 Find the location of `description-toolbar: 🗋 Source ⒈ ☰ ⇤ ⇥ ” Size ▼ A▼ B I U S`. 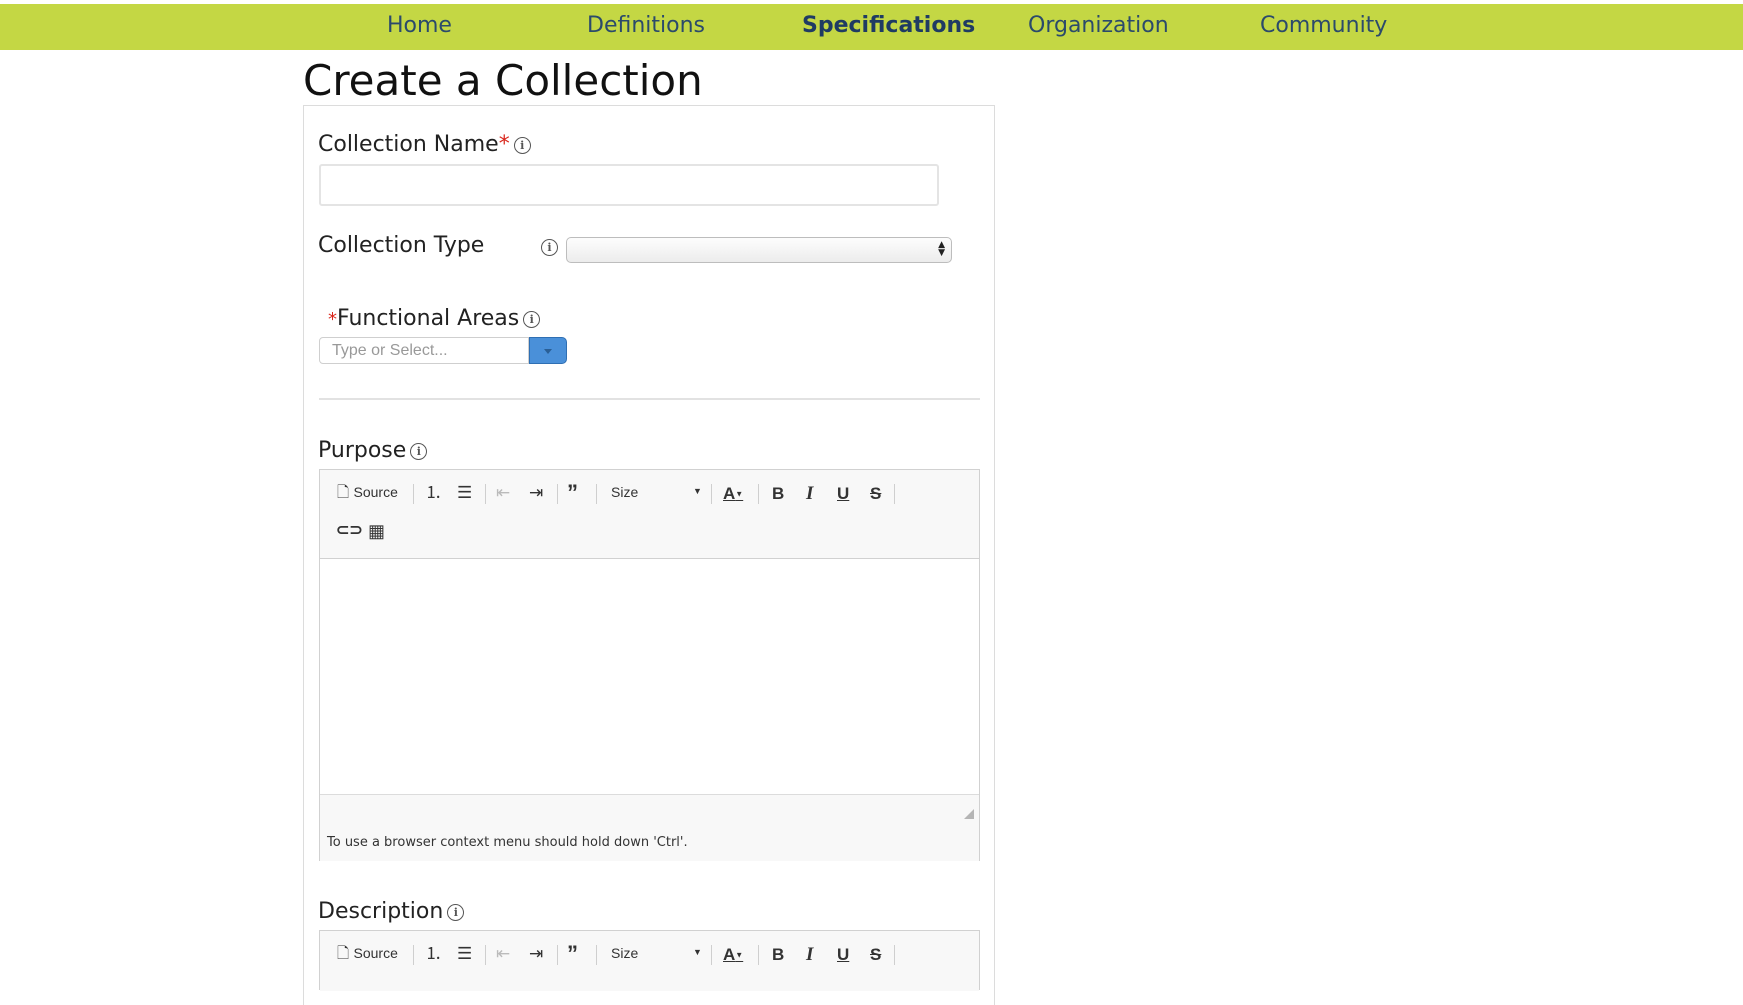

description-toolbar: 🗋 Source ⒈ ☰ ⇤ ⇥ ” Size ▼ A▼ B I U S is located at coordinates (649, 961).